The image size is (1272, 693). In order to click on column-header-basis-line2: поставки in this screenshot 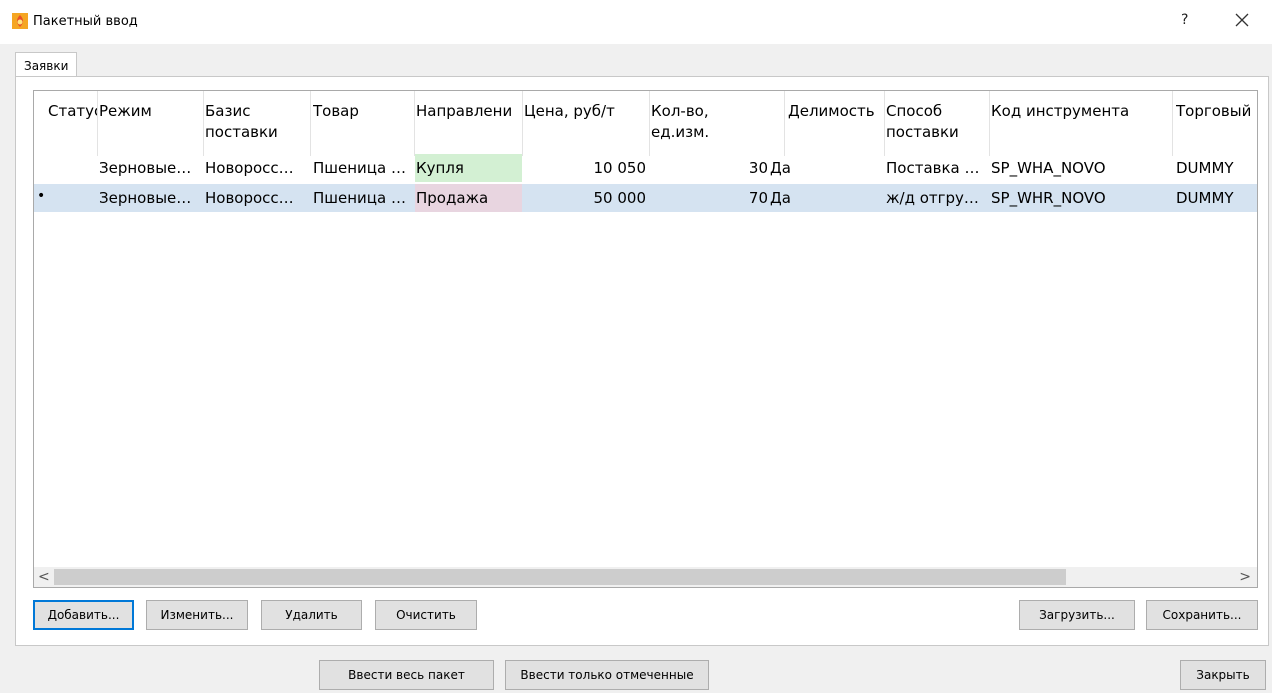, I will do `click(241, 132)`.